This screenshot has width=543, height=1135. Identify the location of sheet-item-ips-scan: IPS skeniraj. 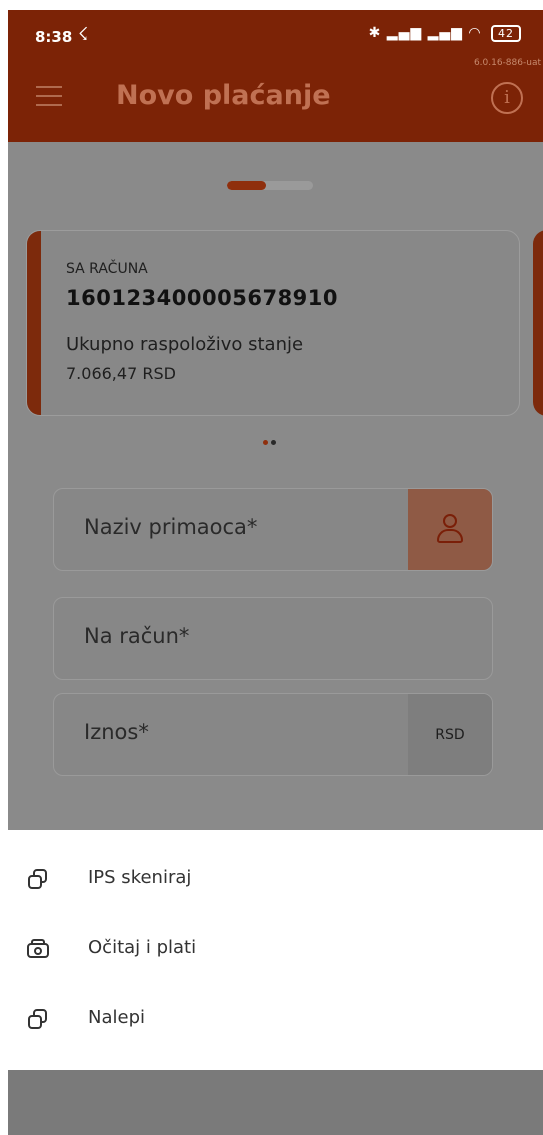
(275, 880).